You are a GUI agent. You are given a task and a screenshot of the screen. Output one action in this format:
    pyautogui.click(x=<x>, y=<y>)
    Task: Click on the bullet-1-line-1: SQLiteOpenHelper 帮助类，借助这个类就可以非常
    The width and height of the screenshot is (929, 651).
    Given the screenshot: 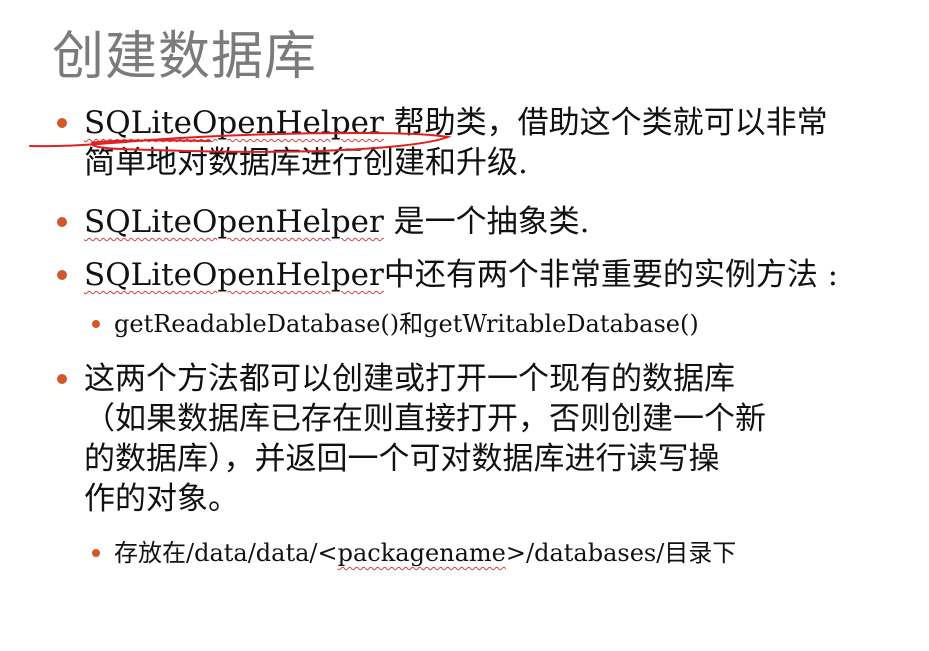 What is the action you would take?
    pyautogui.click(x=456, y=123)
    